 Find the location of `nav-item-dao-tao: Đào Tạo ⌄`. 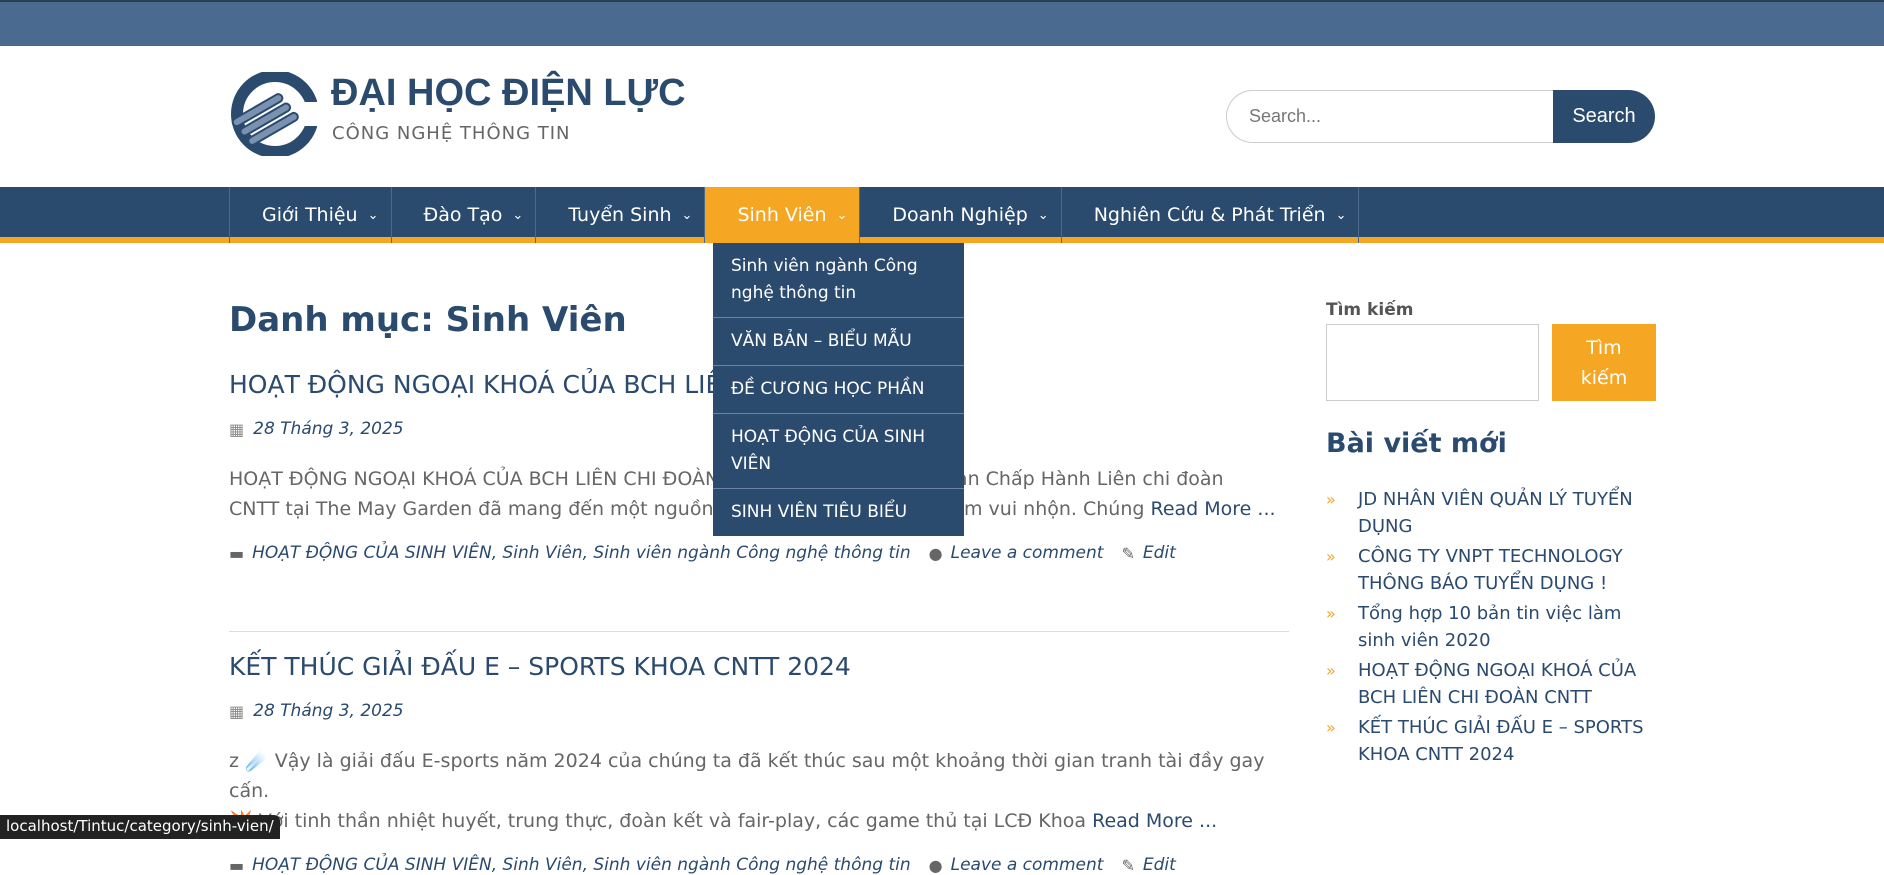

nav-item-dao-tao: Đào Tạo ⌄ is located at coordinates (464, 215).